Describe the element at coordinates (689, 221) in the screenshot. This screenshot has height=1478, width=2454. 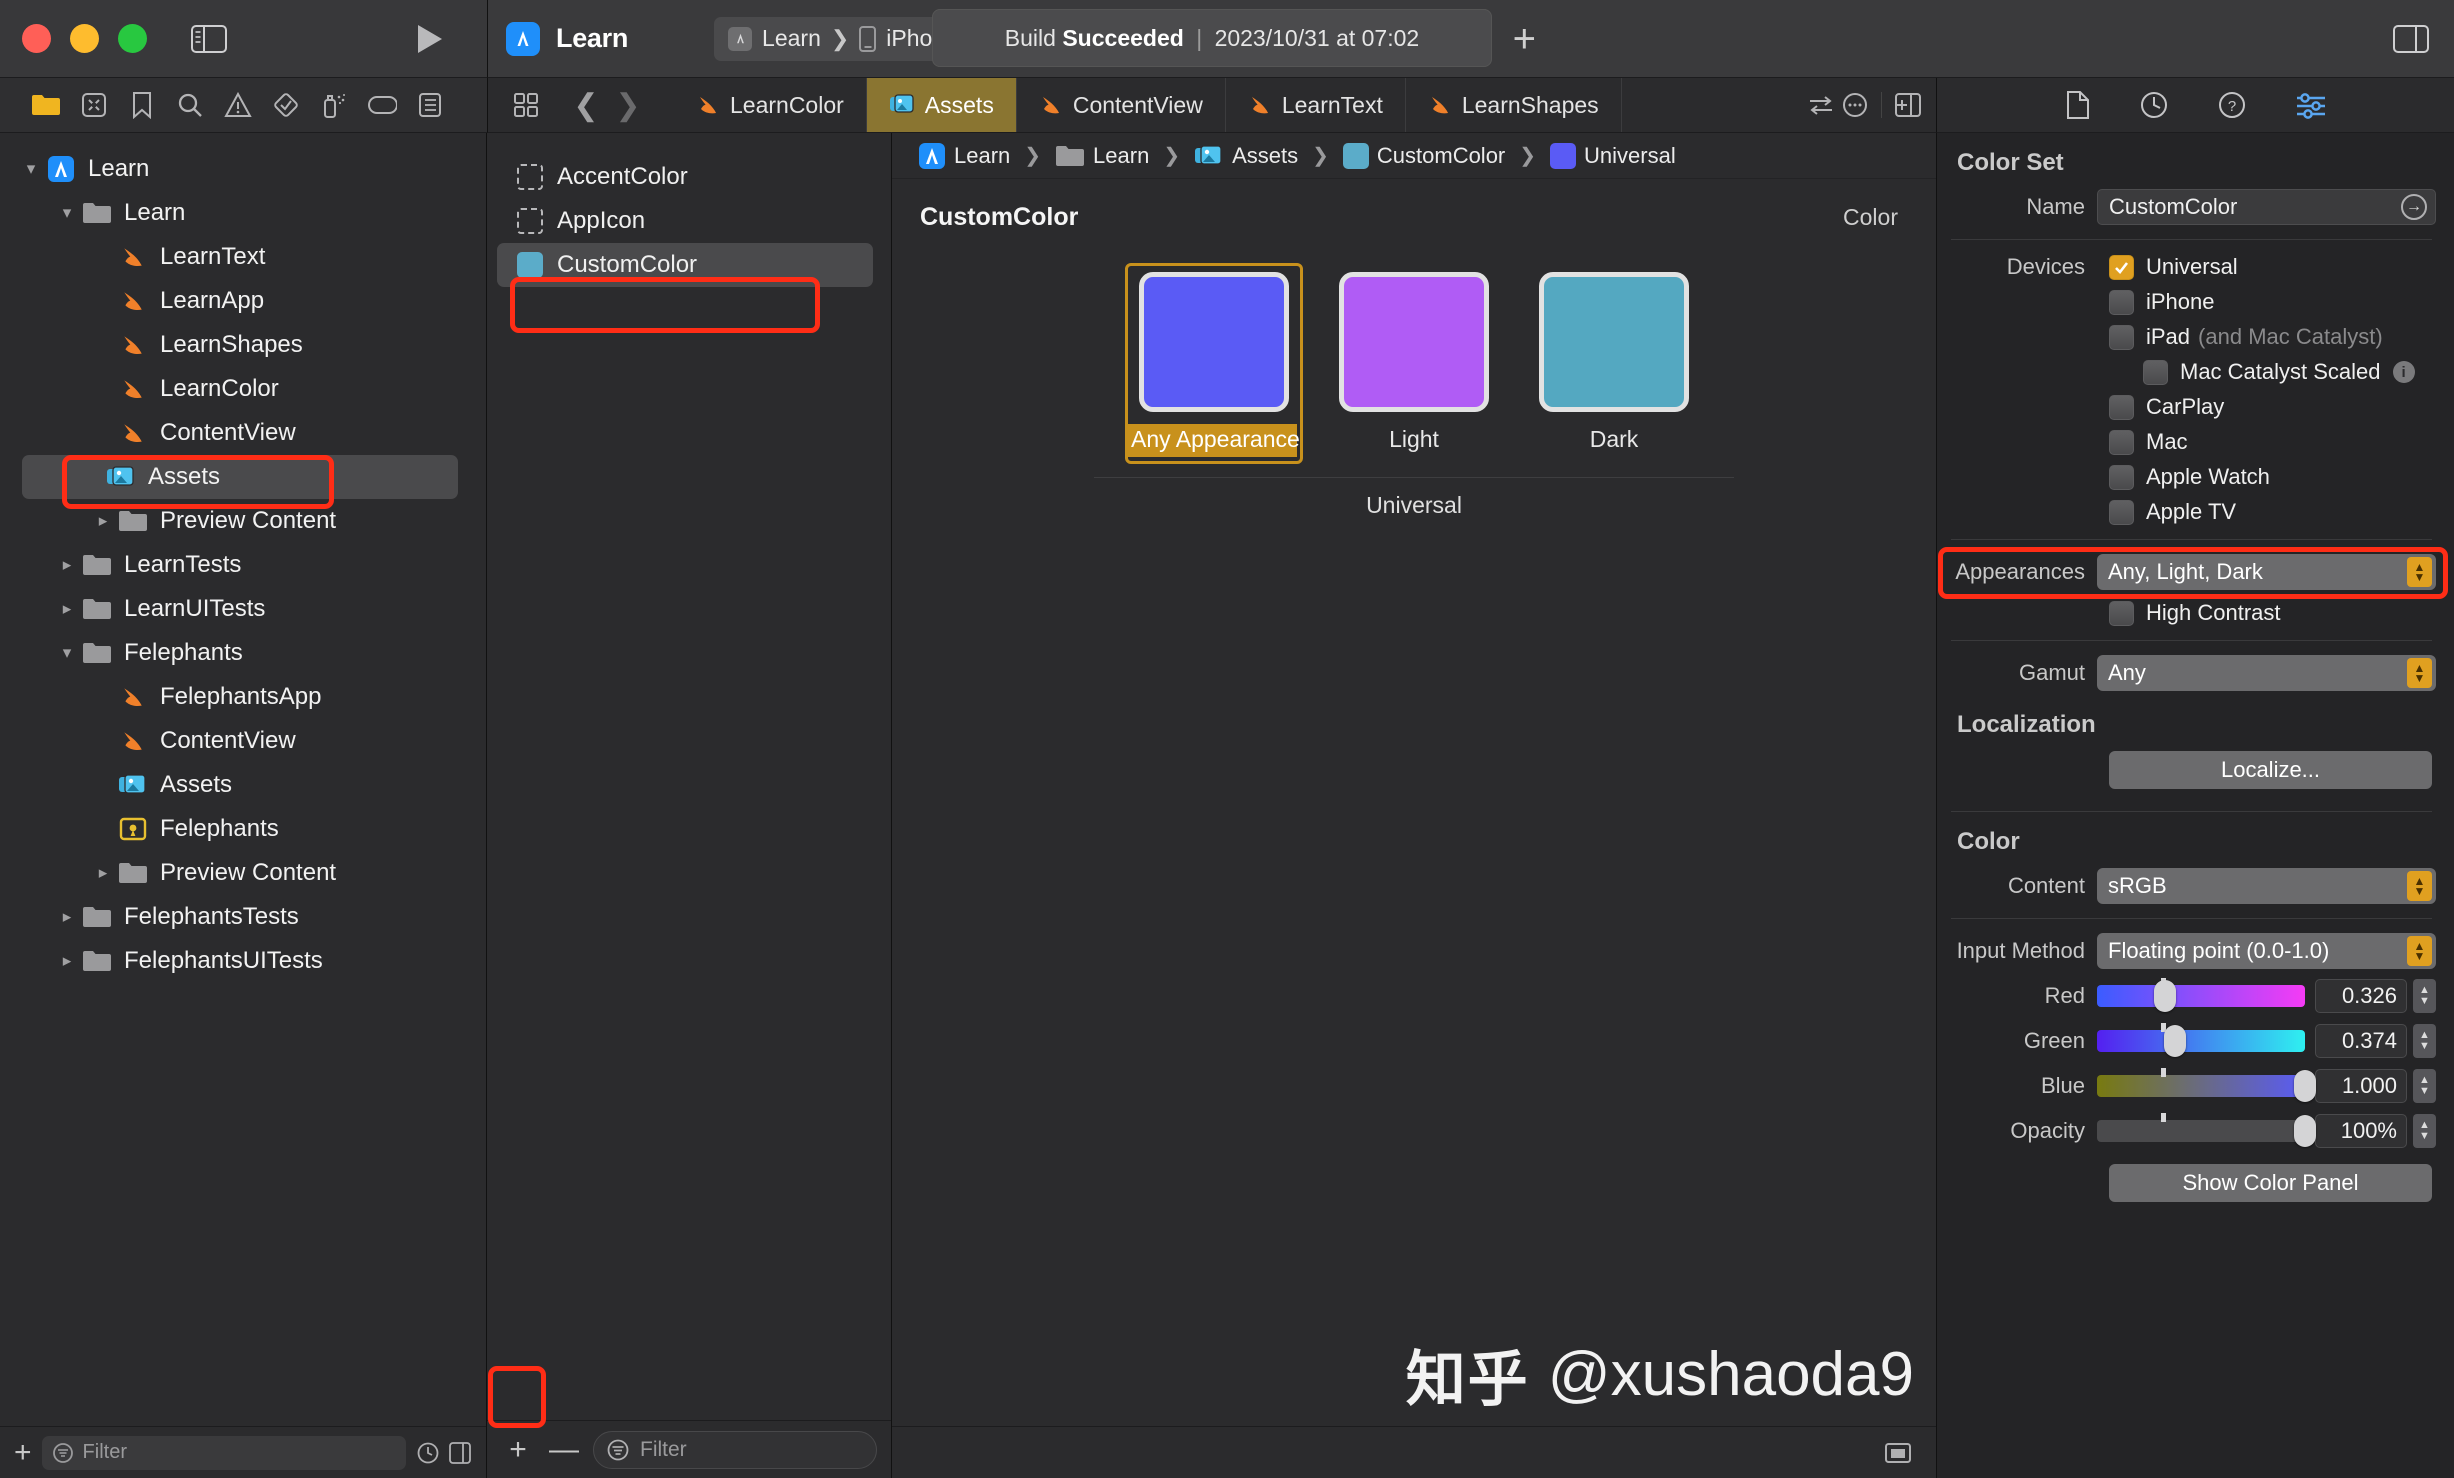
I see `asset-item-appicon: AppIcon` at that location.